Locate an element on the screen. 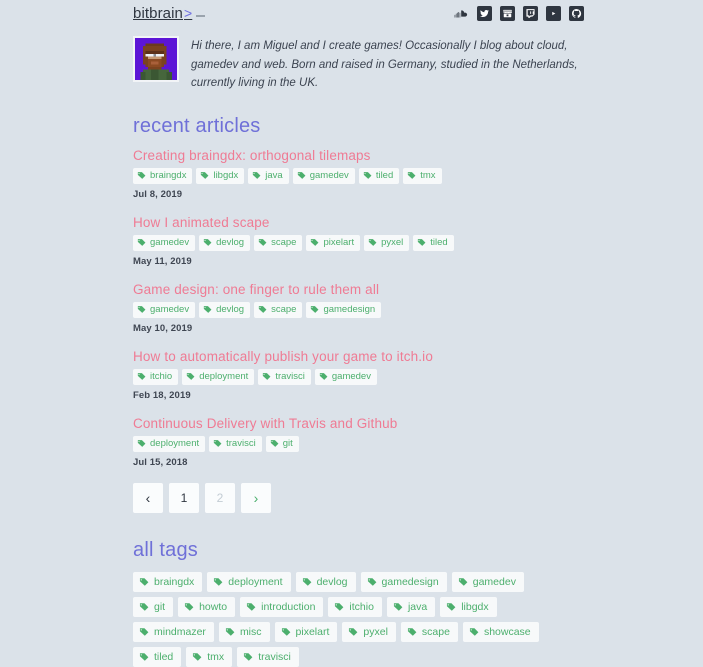 The image size is (703, 667). all-tag-pill: showcase is located at coordinates (500, 631).